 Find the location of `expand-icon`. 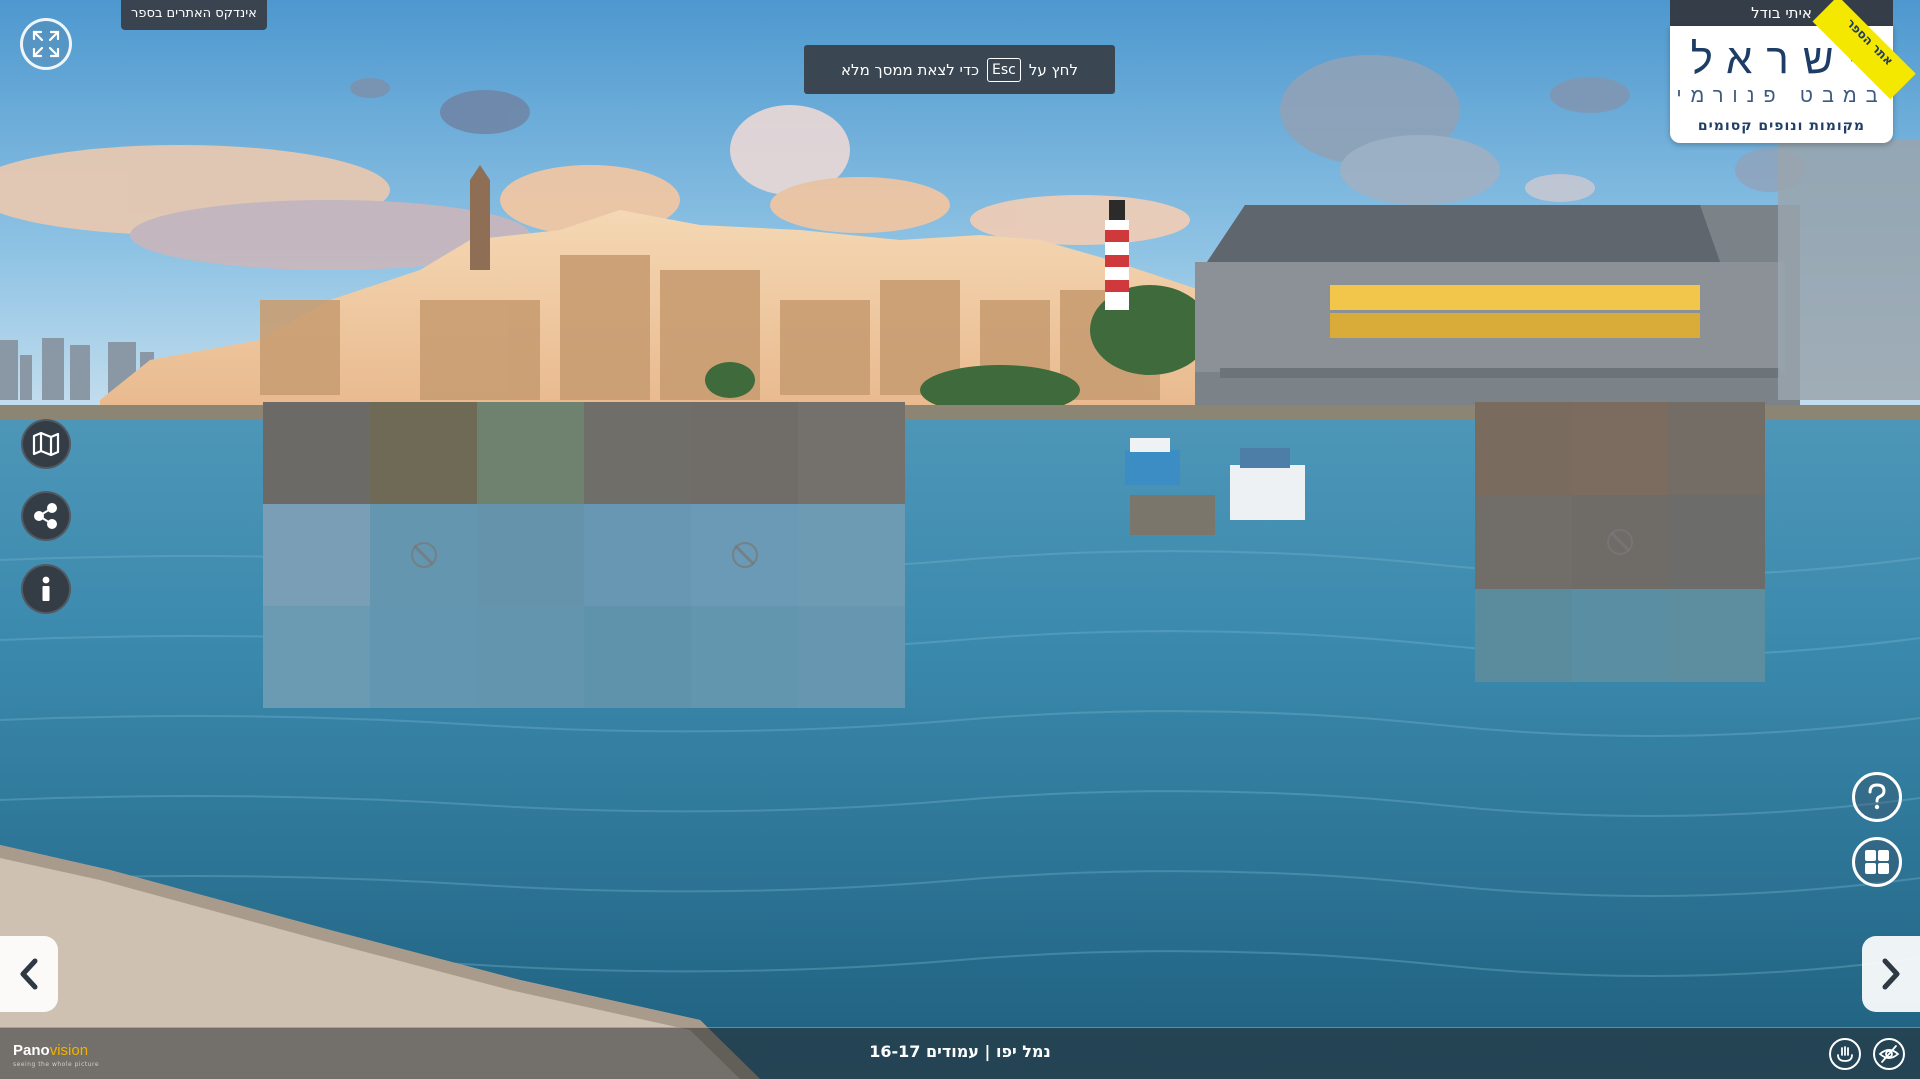

expand-icon is located at coordinates (46, 44).